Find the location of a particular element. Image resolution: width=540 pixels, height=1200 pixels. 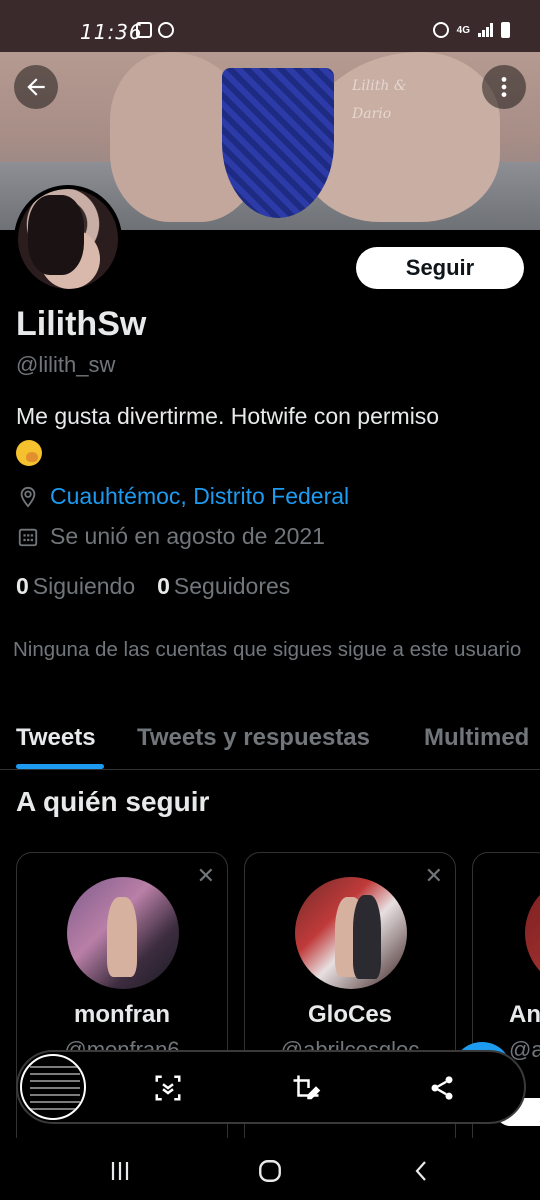

following-count: 0 is located at coordinates (22, 586).